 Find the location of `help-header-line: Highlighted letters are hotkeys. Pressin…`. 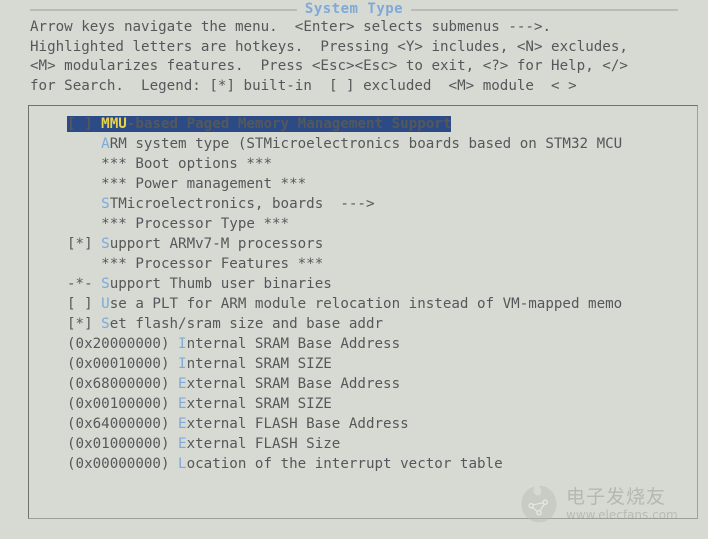

help-header-line: Highlighted letters are hotkeys. Pressin… is located at coordinates (329, 46).